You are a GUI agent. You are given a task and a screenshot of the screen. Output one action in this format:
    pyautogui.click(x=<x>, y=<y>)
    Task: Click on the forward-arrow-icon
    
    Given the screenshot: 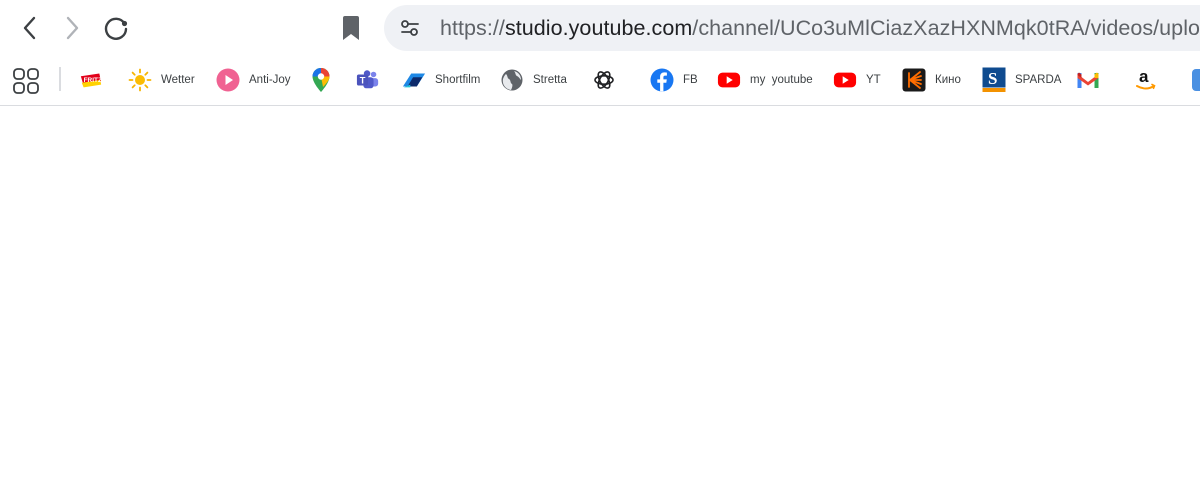 What is the action you would take?
    pyautogui.click(x=72, y=28)
    